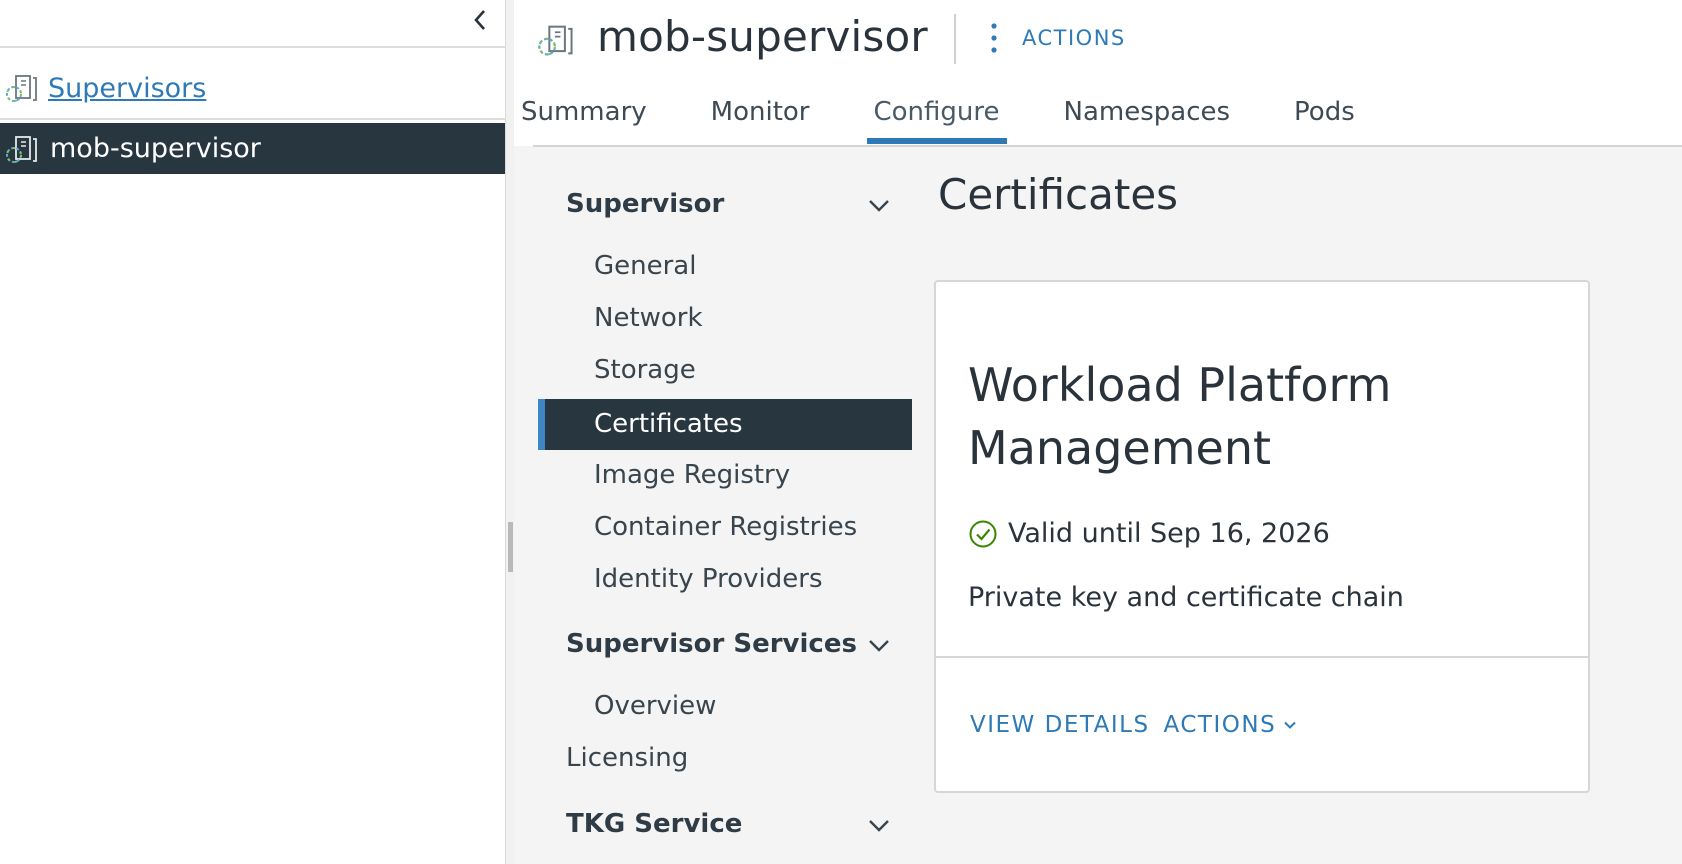  Describe the element at coordinates (1186, 597) in the screenshot. I see `card-description: Private key and certificate chain` at that location.